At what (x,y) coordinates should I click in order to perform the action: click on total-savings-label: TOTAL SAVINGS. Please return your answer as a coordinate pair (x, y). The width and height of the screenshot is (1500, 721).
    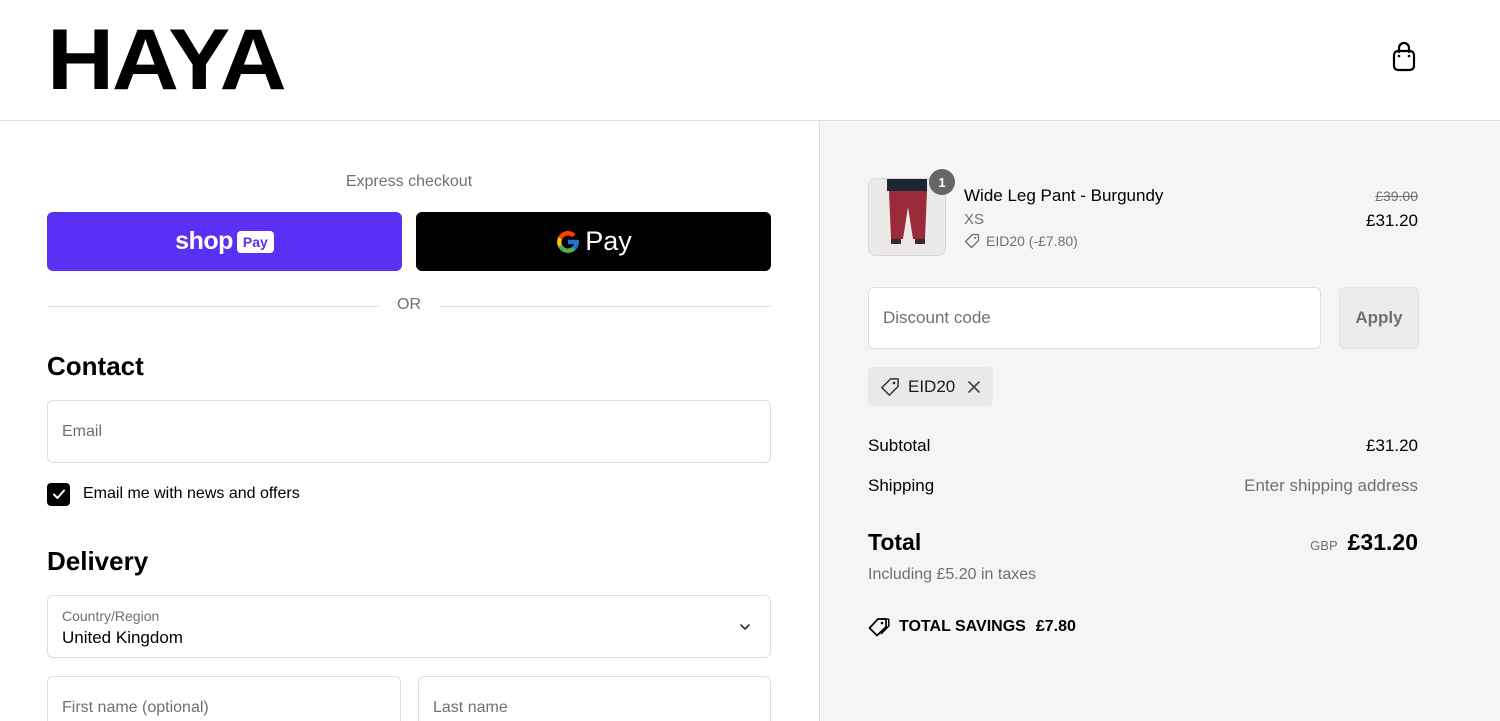
    Looking at the image, I should click on (962, 626).